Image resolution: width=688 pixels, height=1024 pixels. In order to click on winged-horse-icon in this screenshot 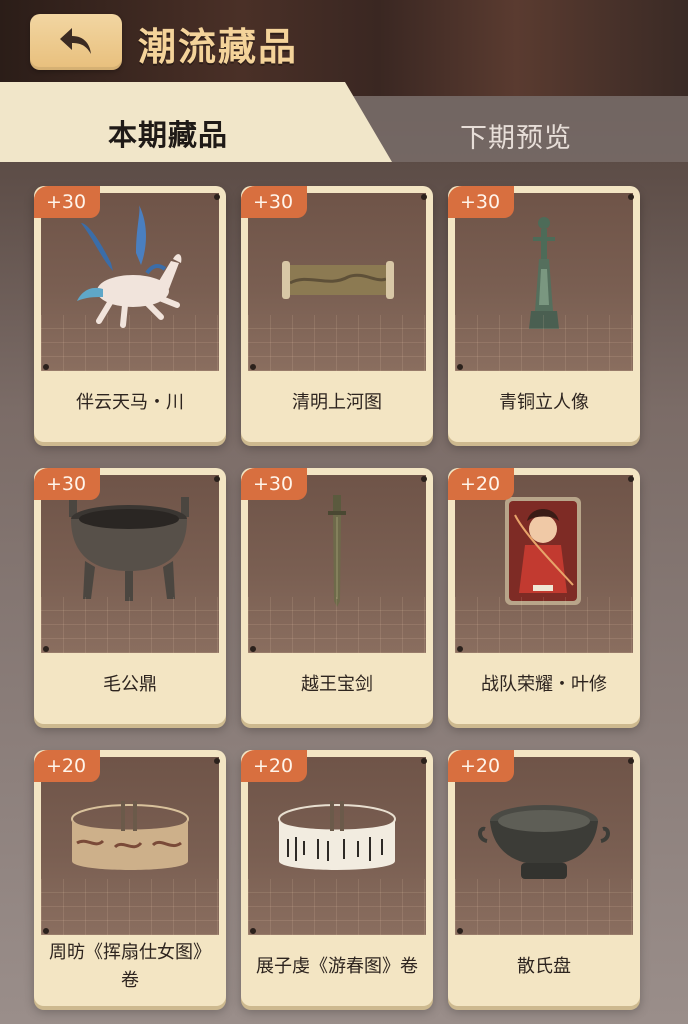, I will do `click(129, 266)`.